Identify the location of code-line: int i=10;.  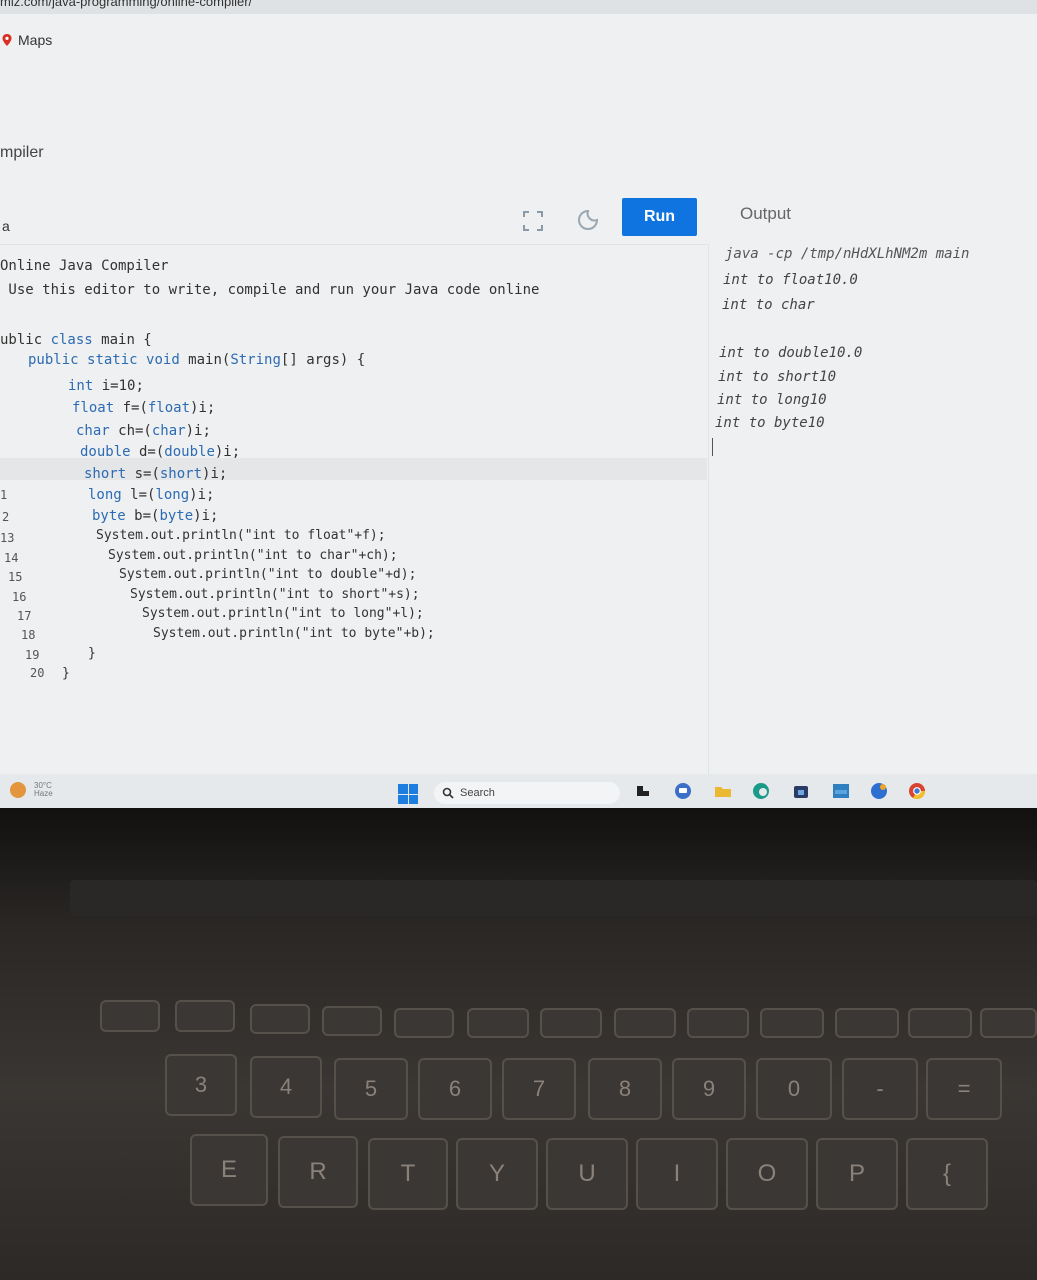
(106, 386).